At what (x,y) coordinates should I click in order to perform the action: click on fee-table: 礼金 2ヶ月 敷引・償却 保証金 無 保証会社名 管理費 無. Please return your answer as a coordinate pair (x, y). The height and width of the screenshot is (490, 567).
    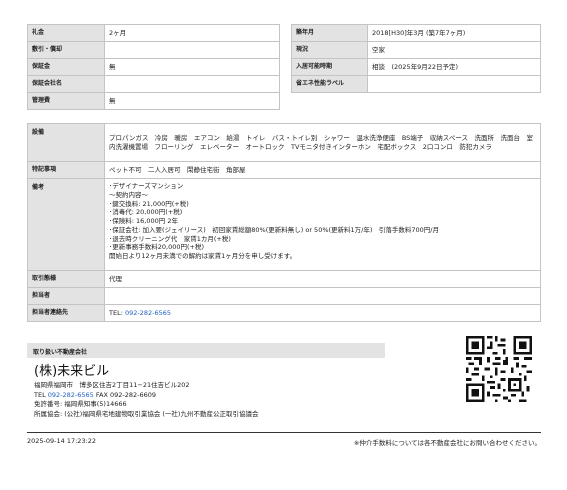
    Looking at the image, I should click on (153, 67).